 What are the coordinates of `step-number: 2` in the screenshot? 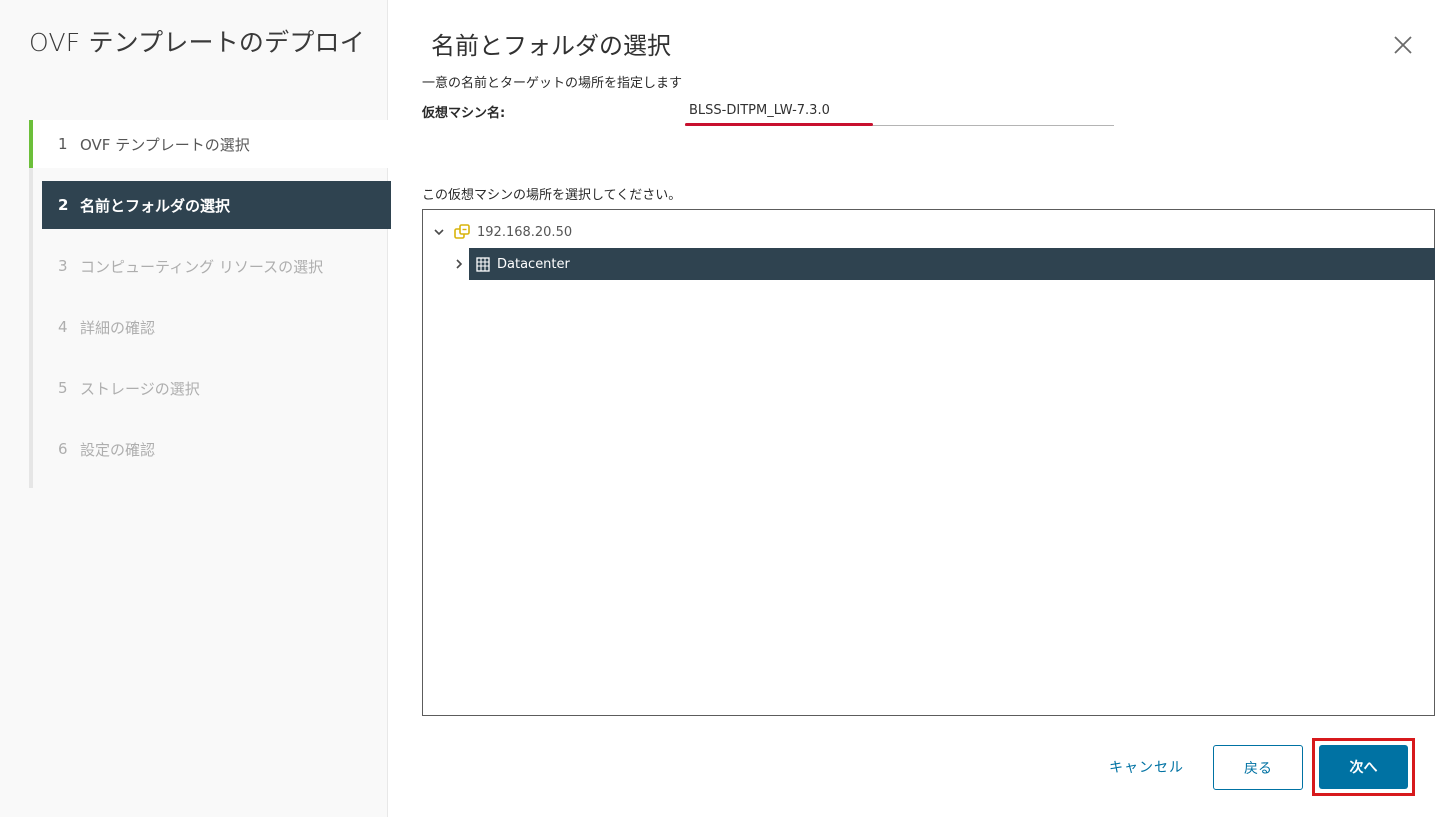 It's located at (63, 205).